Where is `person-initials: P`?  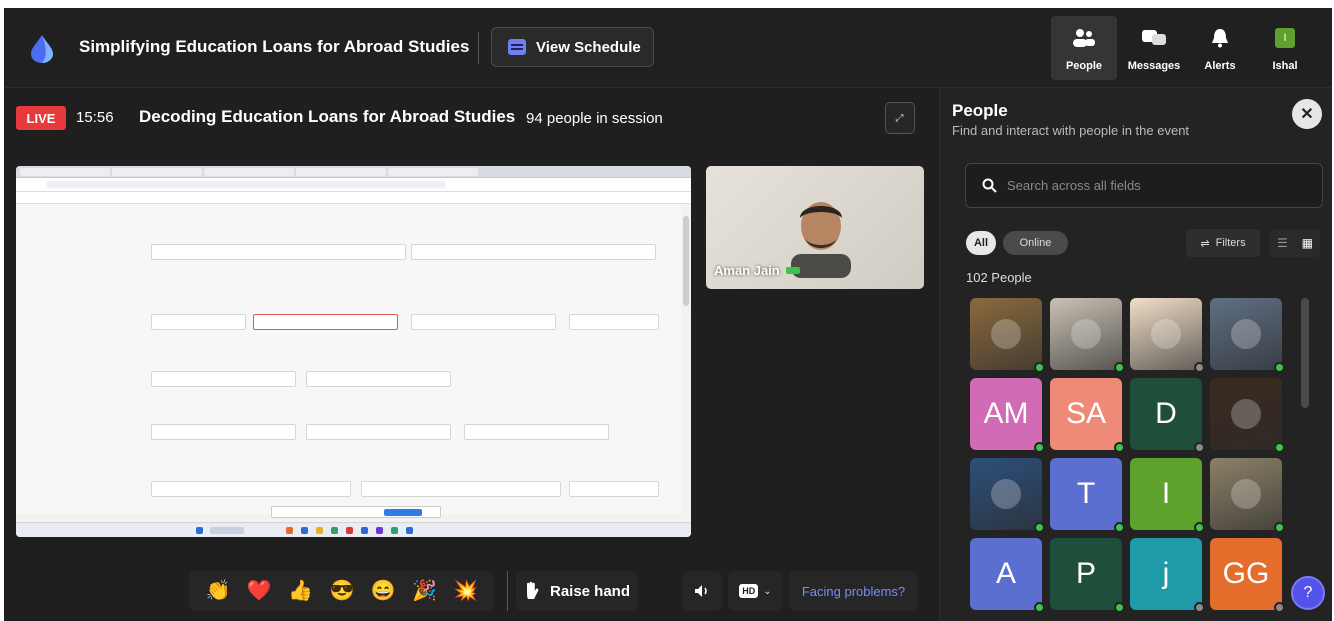
person-initials: P is located at coordinates (1085, 573).